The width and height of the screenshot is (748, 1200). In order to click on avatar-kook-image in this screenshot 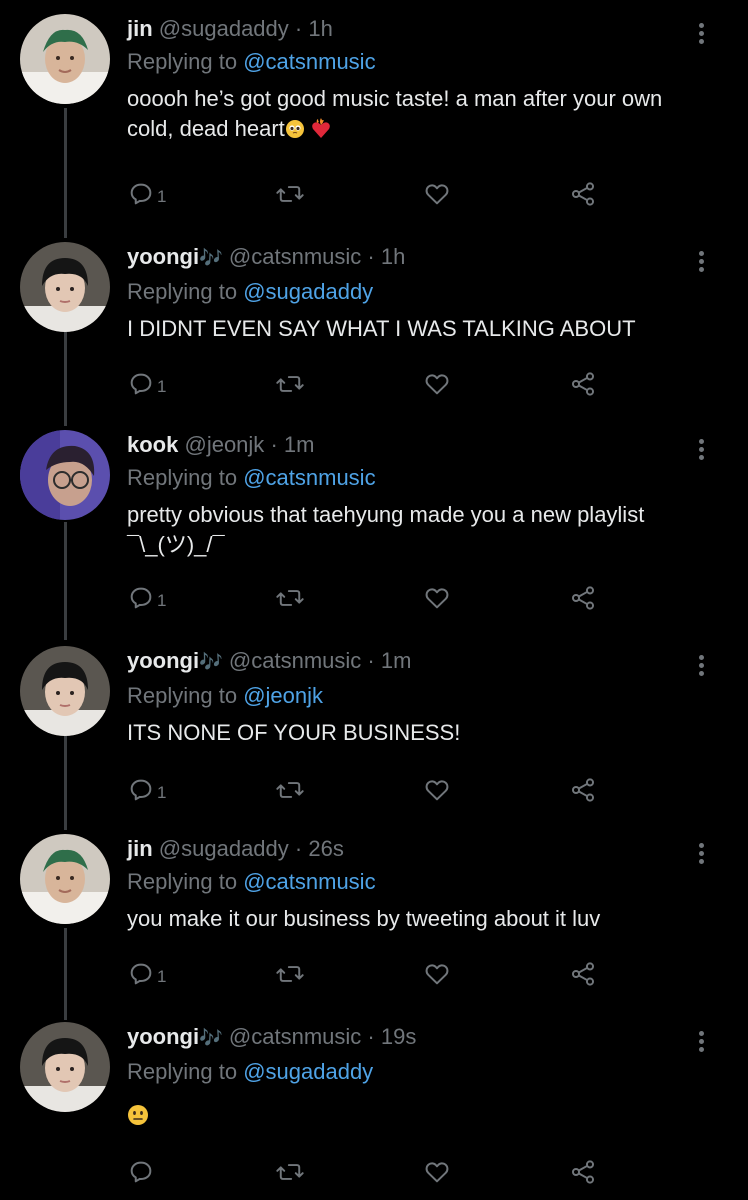, I will do `click(65, 475)`.